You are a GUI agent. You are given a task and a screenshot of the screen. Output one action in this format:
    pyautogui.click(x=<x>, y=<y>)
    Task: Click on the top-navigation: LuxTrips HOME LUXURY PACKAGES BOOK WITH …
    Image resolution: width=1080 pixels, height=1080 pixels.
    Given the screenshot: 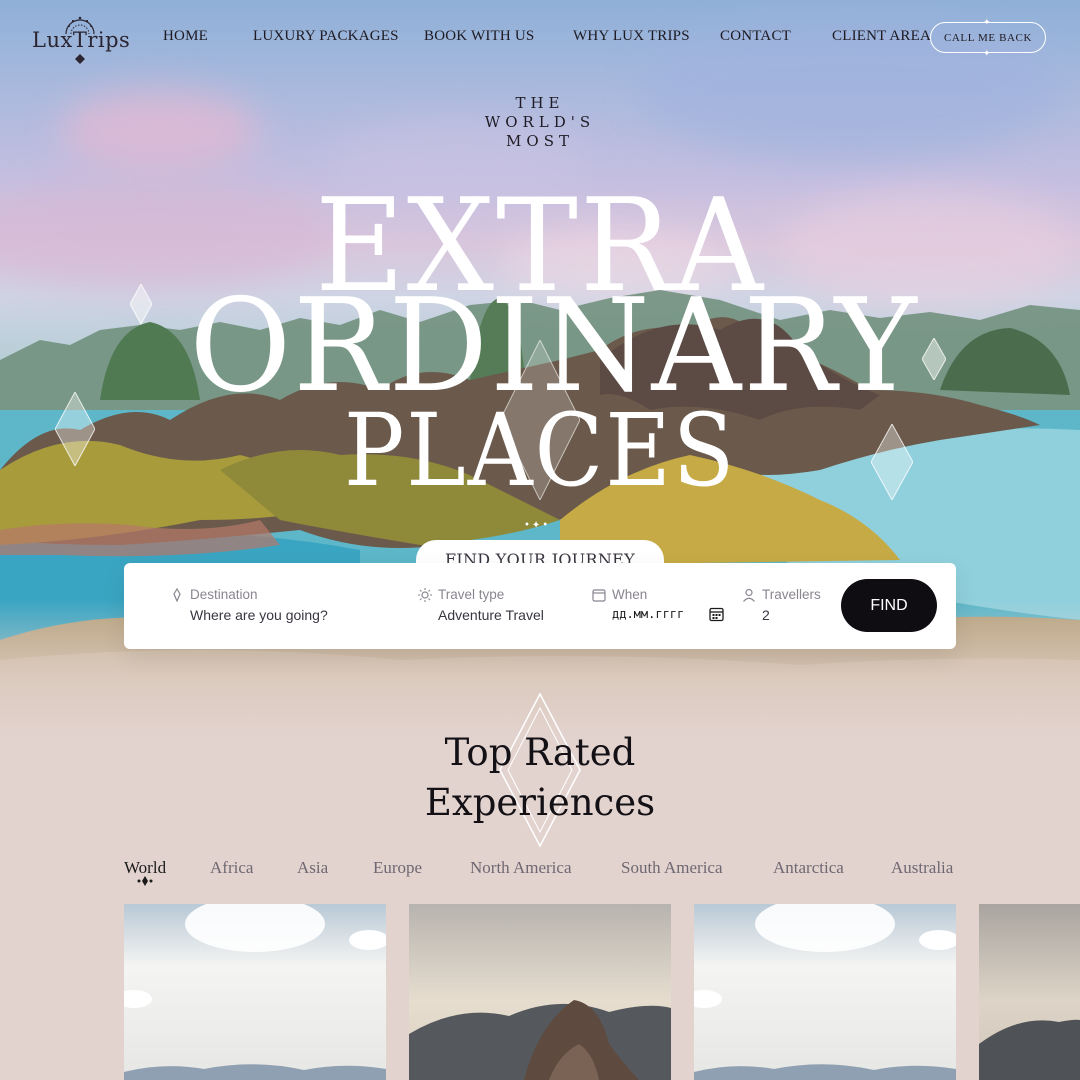 What is the action you would take?
    pyautogui.click(x=540, y=38)
    